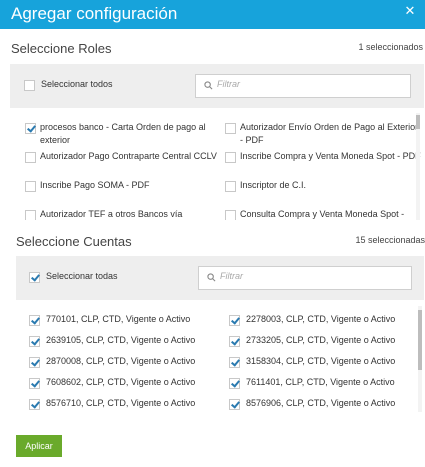  What do you see at coordinates (321, 319) in the screenshot?
I see `cuentas-item-label: 2278003, CLP, CTD, Vigente o Activo` at bounding box center [321, 319].